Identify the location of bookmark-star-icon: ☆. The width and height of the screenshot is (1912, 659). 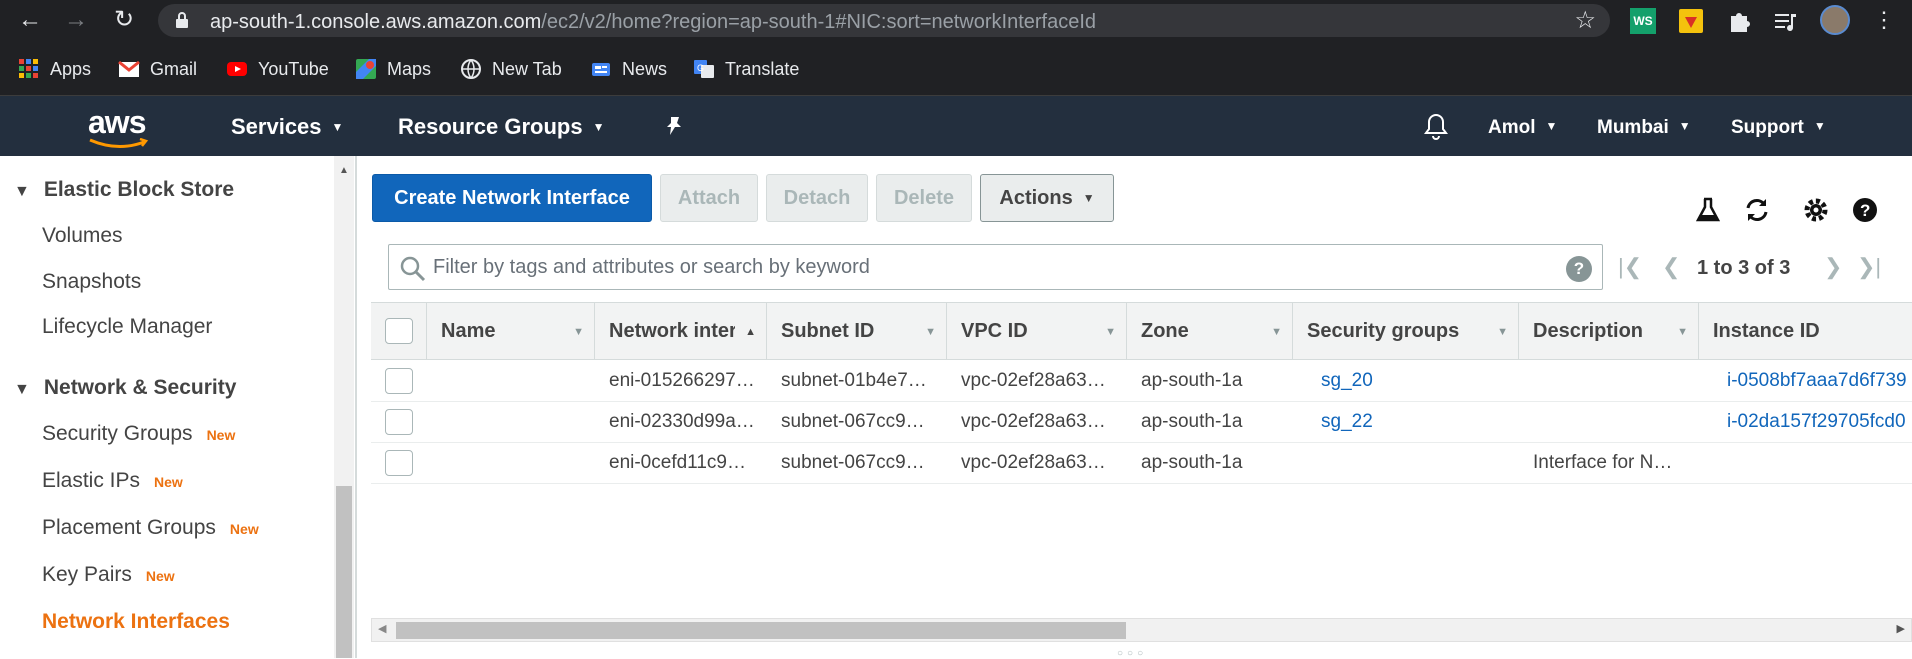
(1585, 20).